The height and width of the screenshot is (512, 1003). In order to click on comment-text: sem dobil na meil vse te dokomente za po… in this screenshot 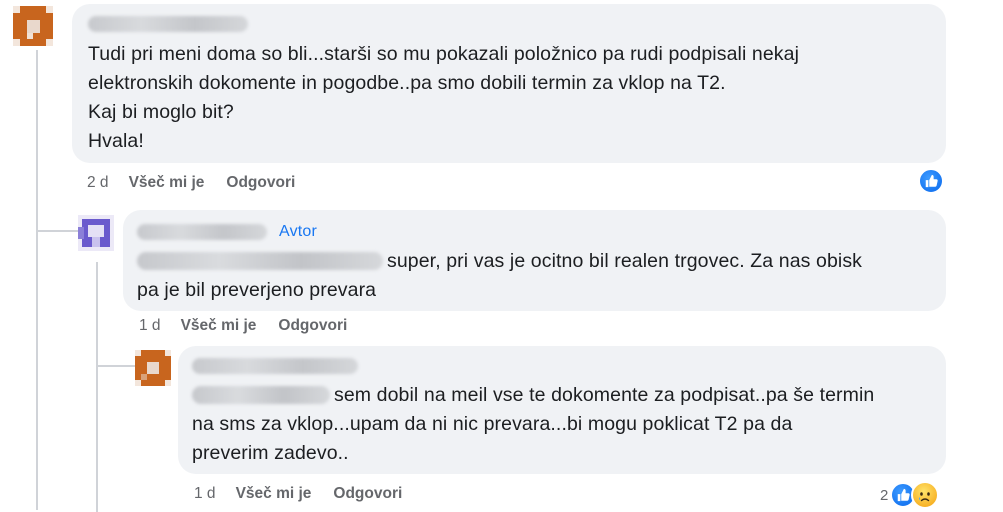, I will do `click(533, 424)`.